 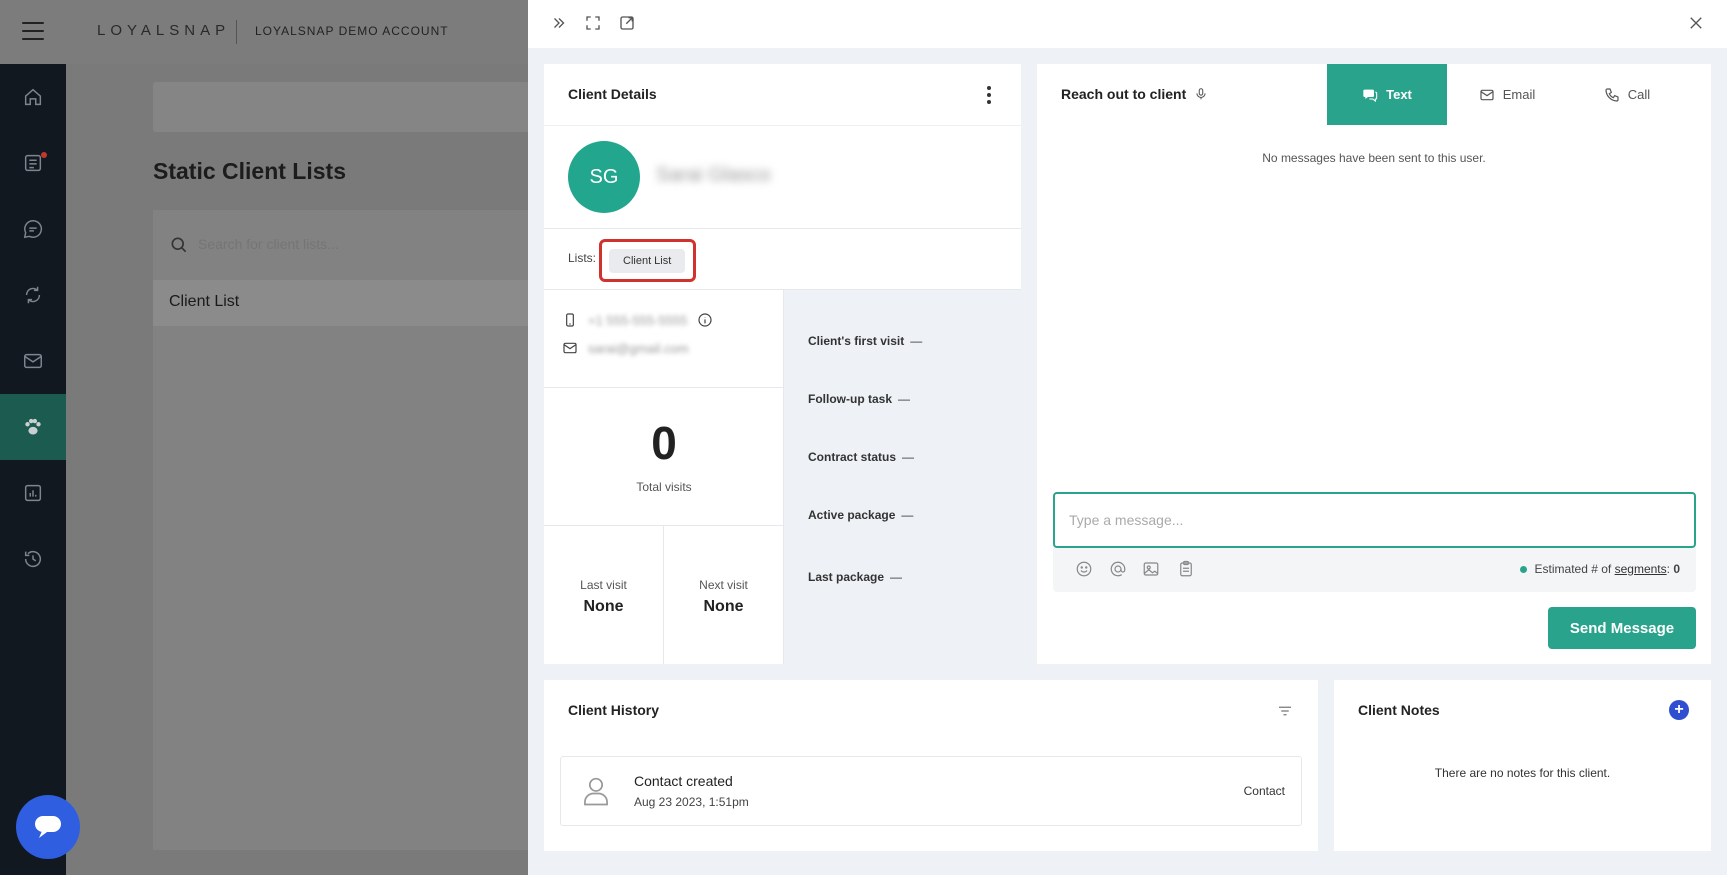 I want to click on history-type: Contact, so click(x=1264, y=791).